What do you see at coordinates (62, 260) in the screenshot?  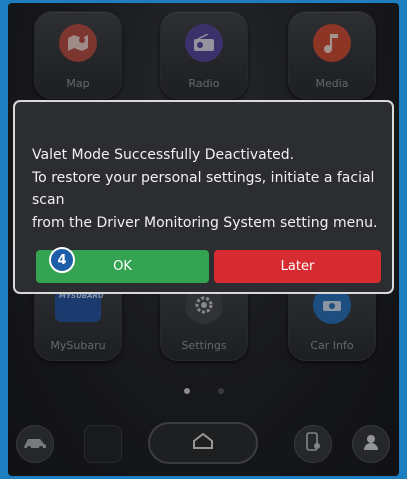 I see `step-number-badge: 4` at bounding box center [62, 260].